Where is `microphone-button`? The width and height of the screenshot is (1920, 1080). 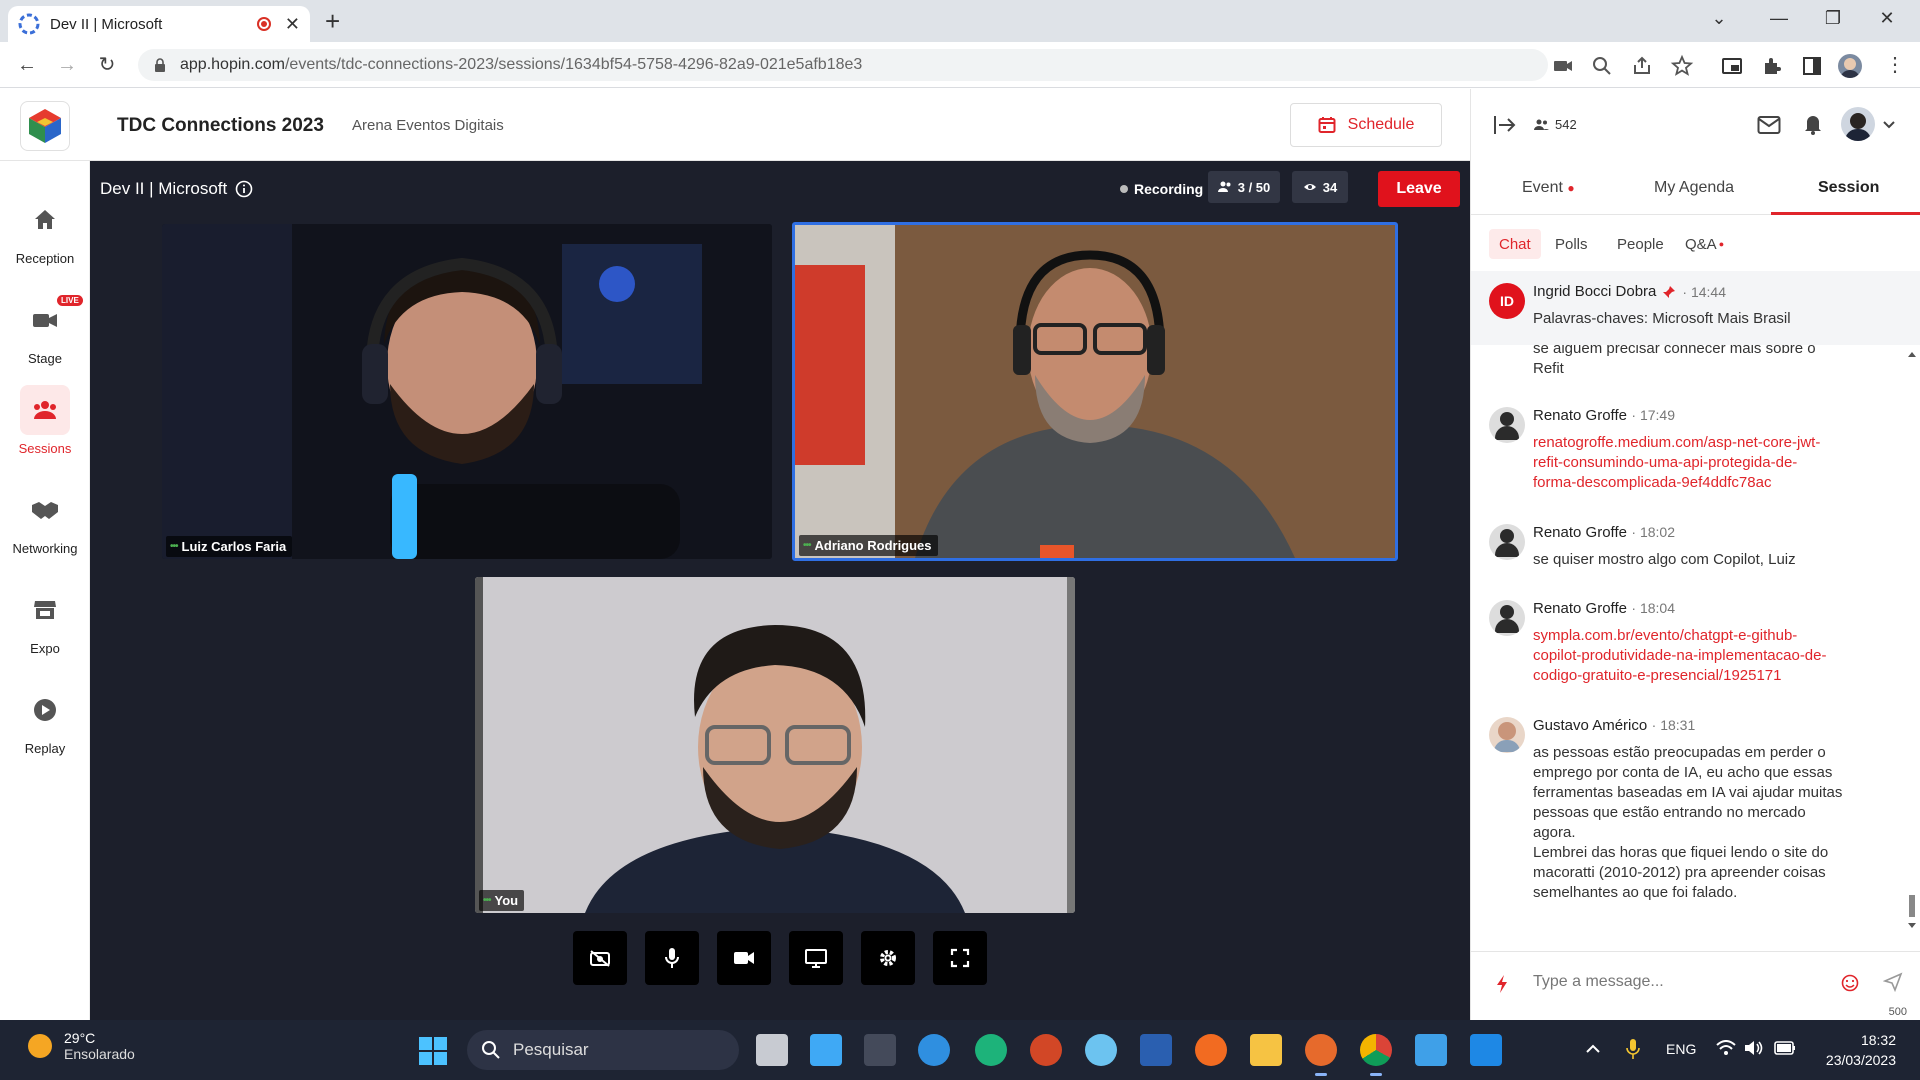
microphone-button is located at coordinates (672, 958).